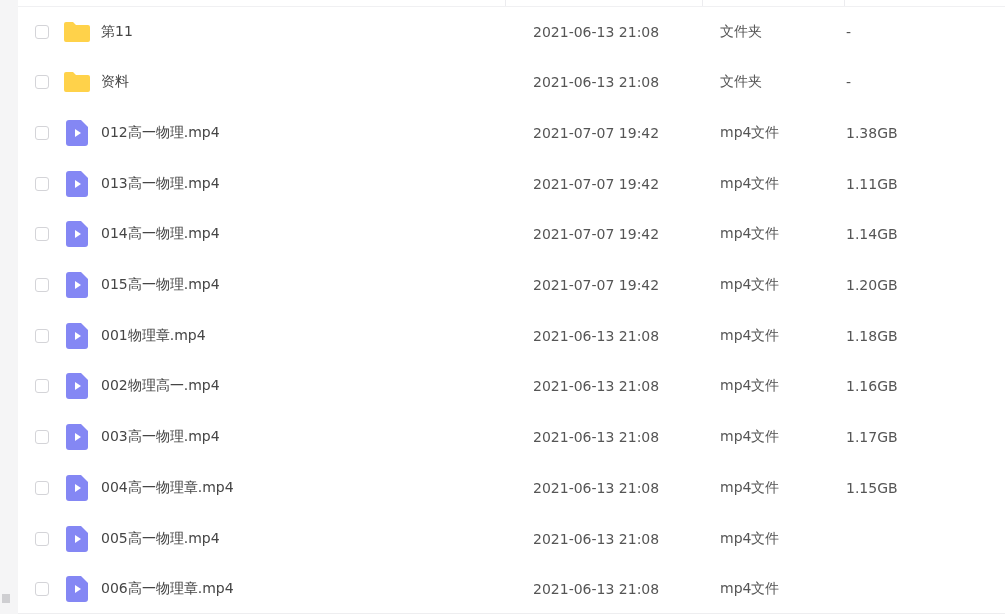 This screenshot has height=614, width=1005. What do you see at coordinates (153, 335) in the screenshot?
I see `file-name: 001物理章.mp4` at bounding box center [153, 335].